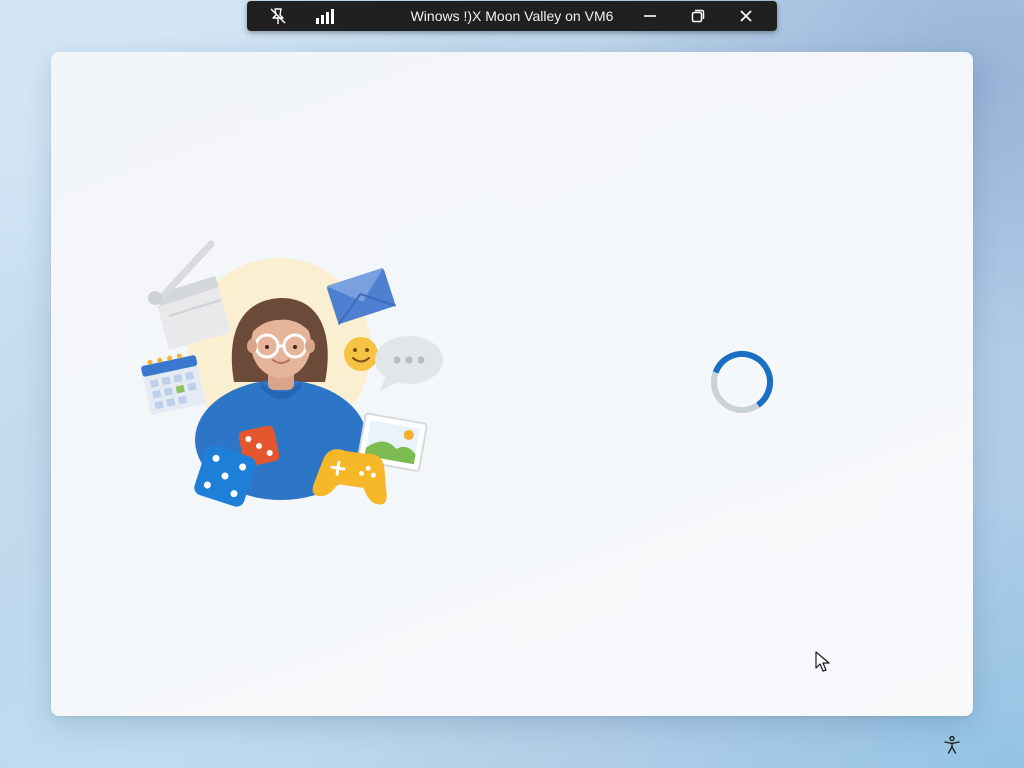  Describe the element at coordinates (292, 373) in the screenshot. I see `person-with-apps-illustration` at that location.